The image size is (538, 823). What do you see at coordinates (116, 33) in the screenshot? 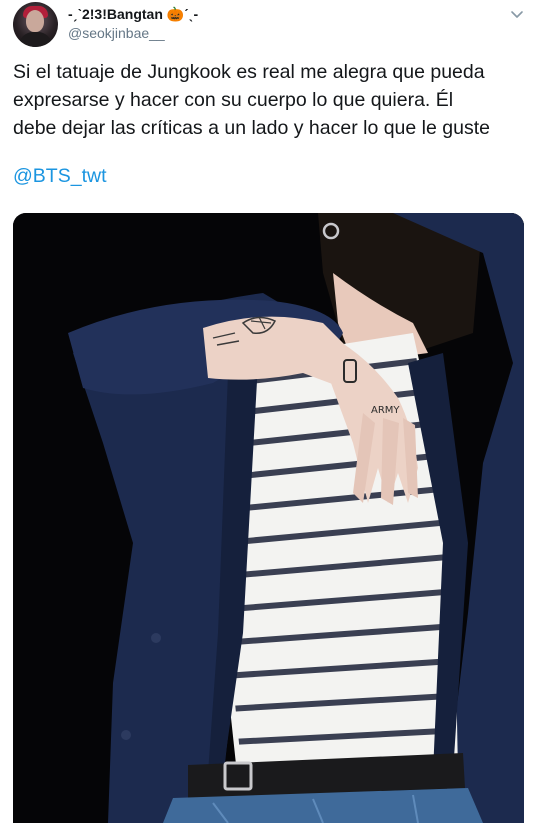
I see `user-handle: @seokjinbae__` at bounding box center [116, 33].